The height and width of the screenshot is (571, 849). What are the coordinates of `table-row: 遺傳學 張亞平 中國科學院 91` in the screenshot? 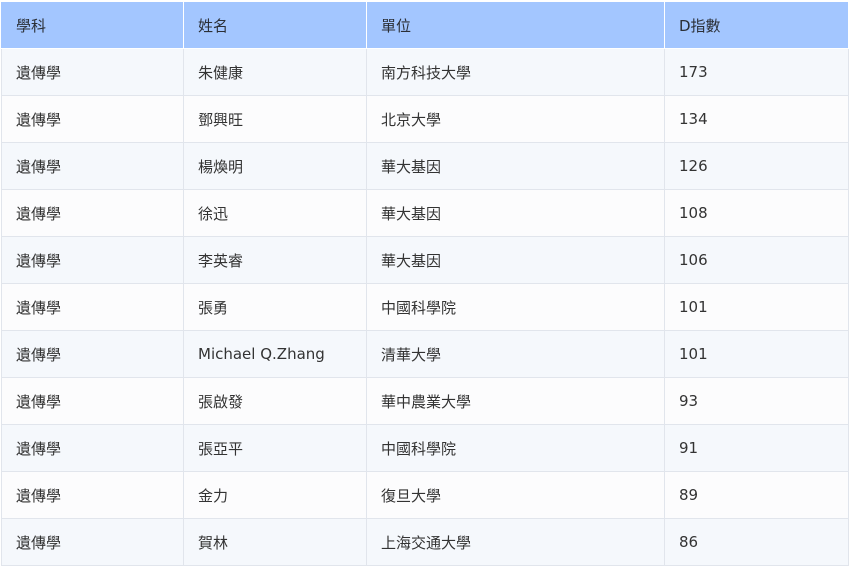 It's located at (425, 448).